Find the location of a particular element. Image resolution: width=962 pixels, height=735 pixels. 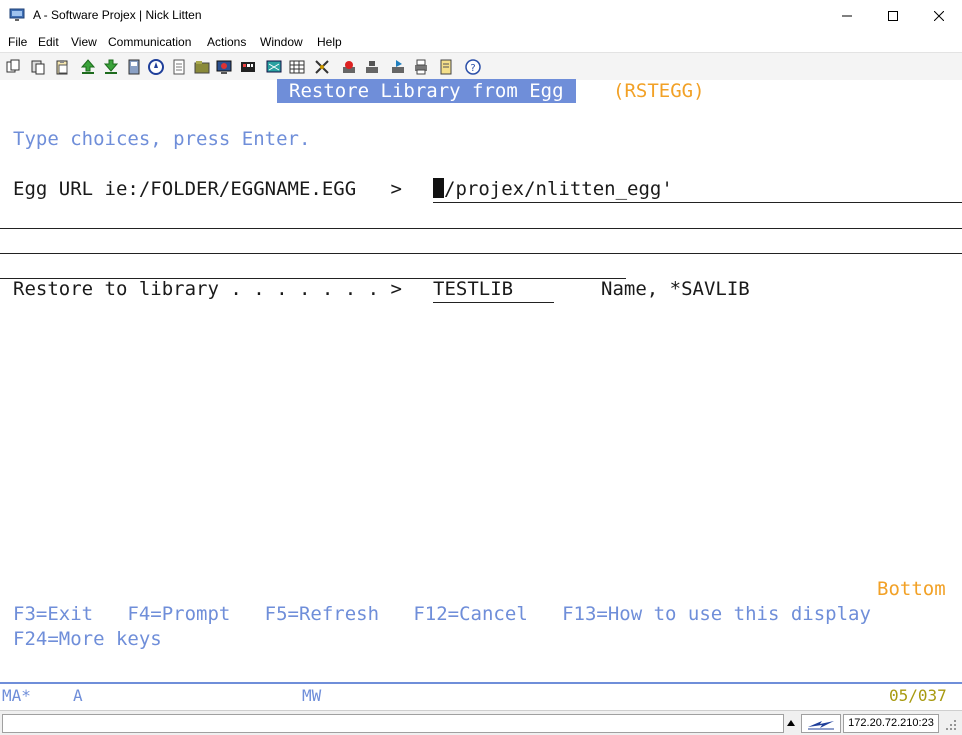

message-field is located at coordinates (393, 723).